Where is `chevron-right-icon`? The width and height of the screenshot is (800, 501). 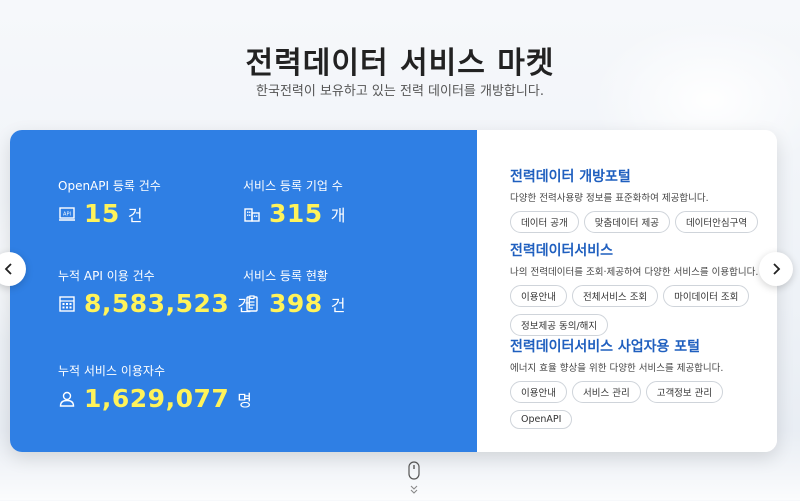
chevron-right-icon is located at coordinates (777, 269).